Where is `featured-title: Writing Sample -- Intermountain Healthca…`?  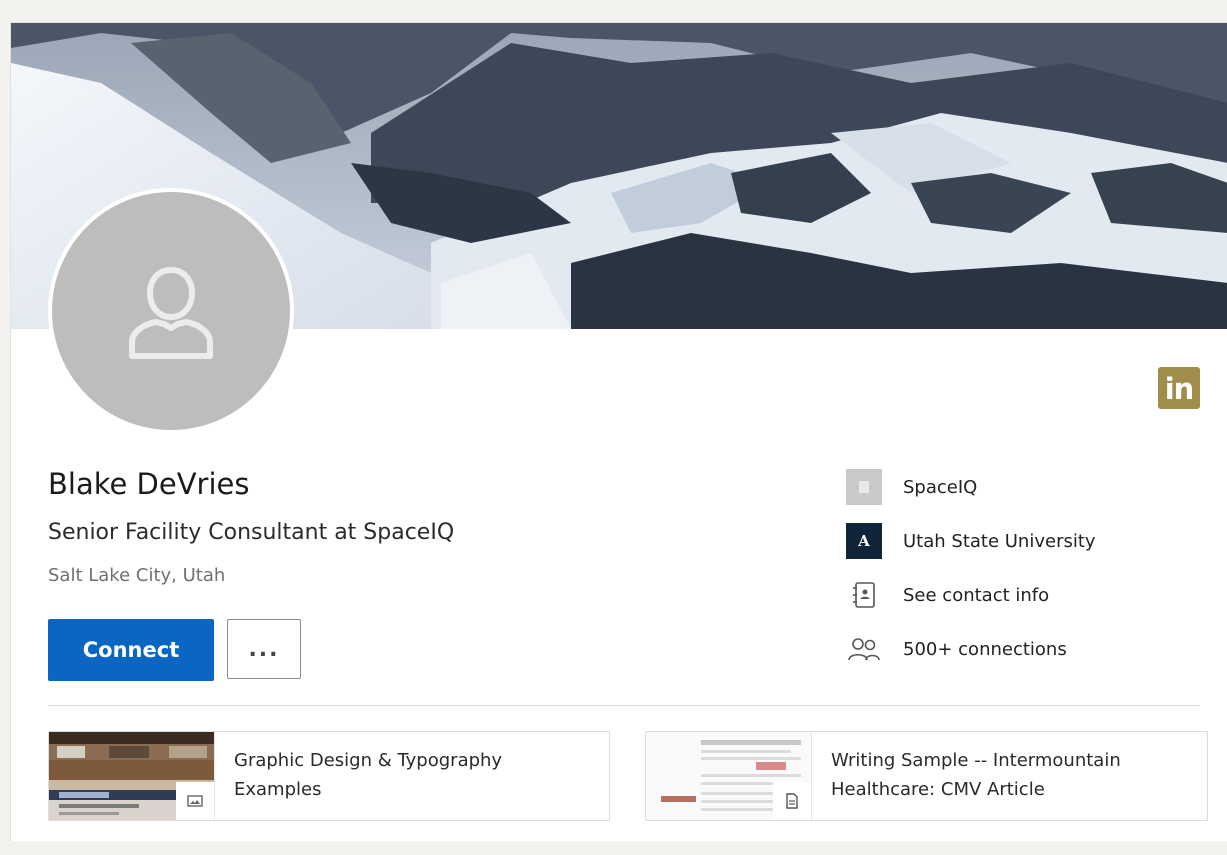
featured-title: Writing Sample -- Intermountain Healthca… is located at coordinates (976, 775).